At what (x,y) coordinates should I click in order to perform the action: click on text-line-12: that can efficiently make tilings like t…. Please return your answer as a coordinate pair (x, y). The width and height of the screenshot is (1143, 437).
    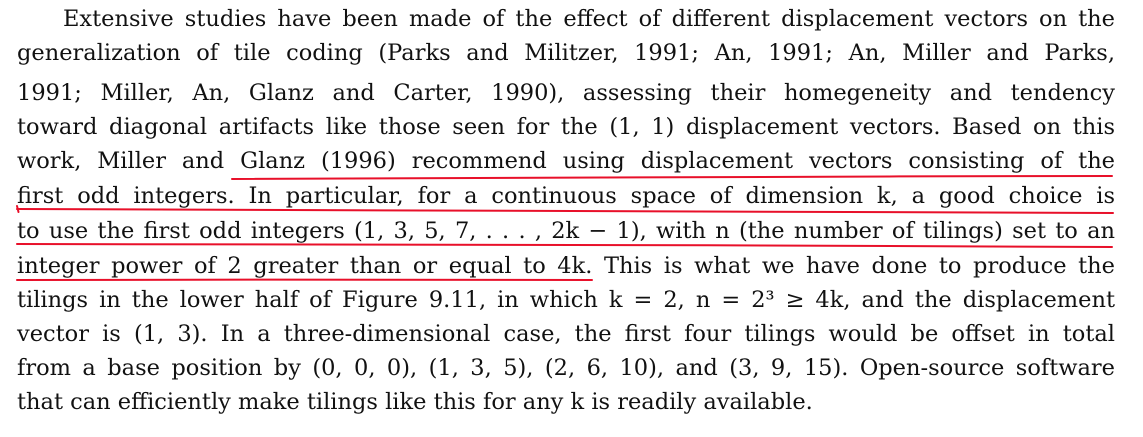
    Looking at the image, I should click on (415, 402).